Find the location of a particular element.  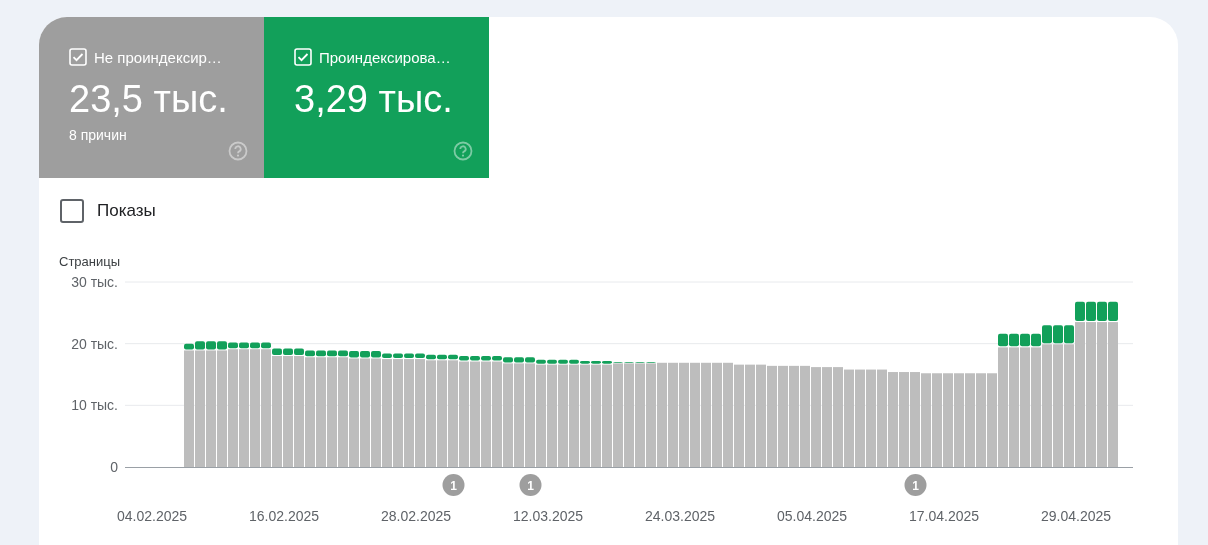

tick-label: 29.04.2025 is located at coordinates (1076, 516).